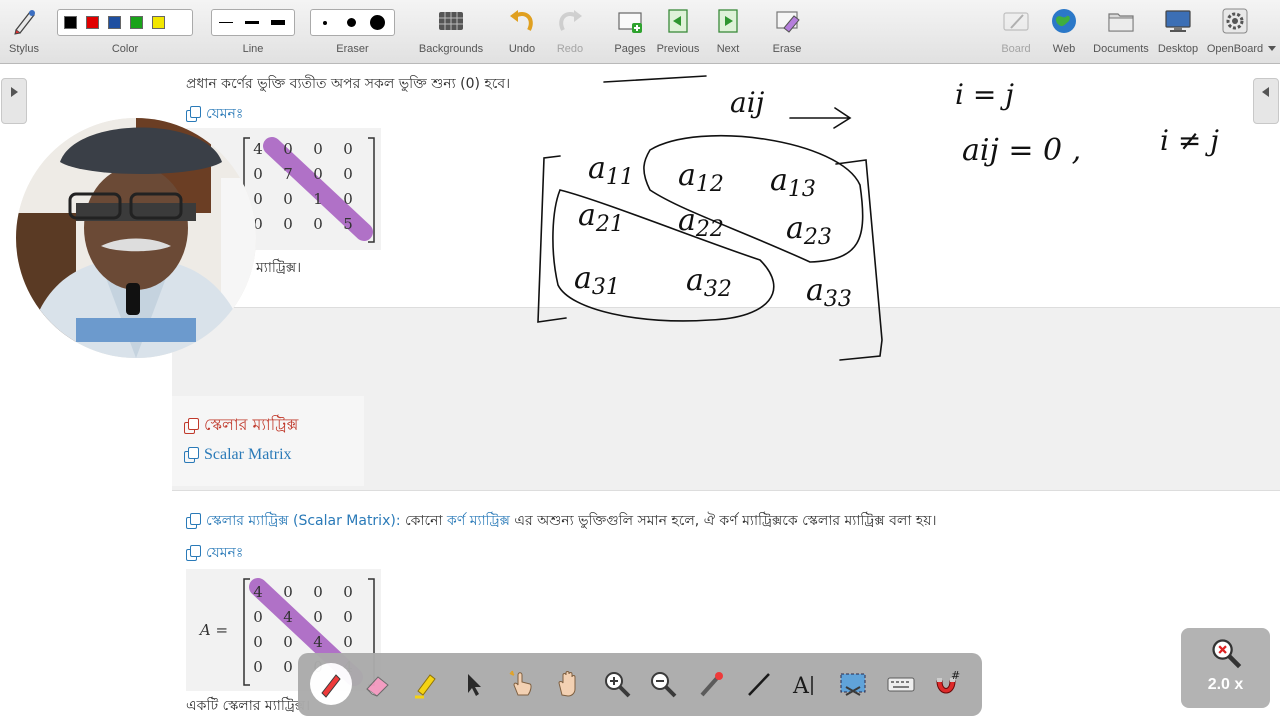  I want to click on line-tool-button, so click(759, 684).